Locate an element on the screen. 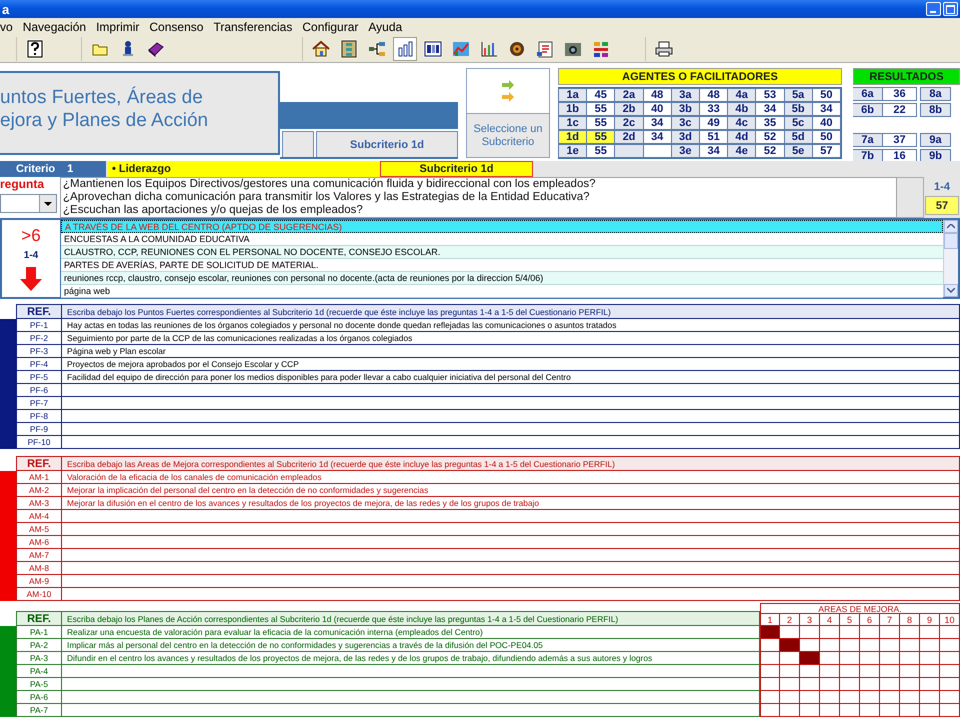 The image size is (960, 720). subcriterio-code: 4b is located at coordinates (741, 109).